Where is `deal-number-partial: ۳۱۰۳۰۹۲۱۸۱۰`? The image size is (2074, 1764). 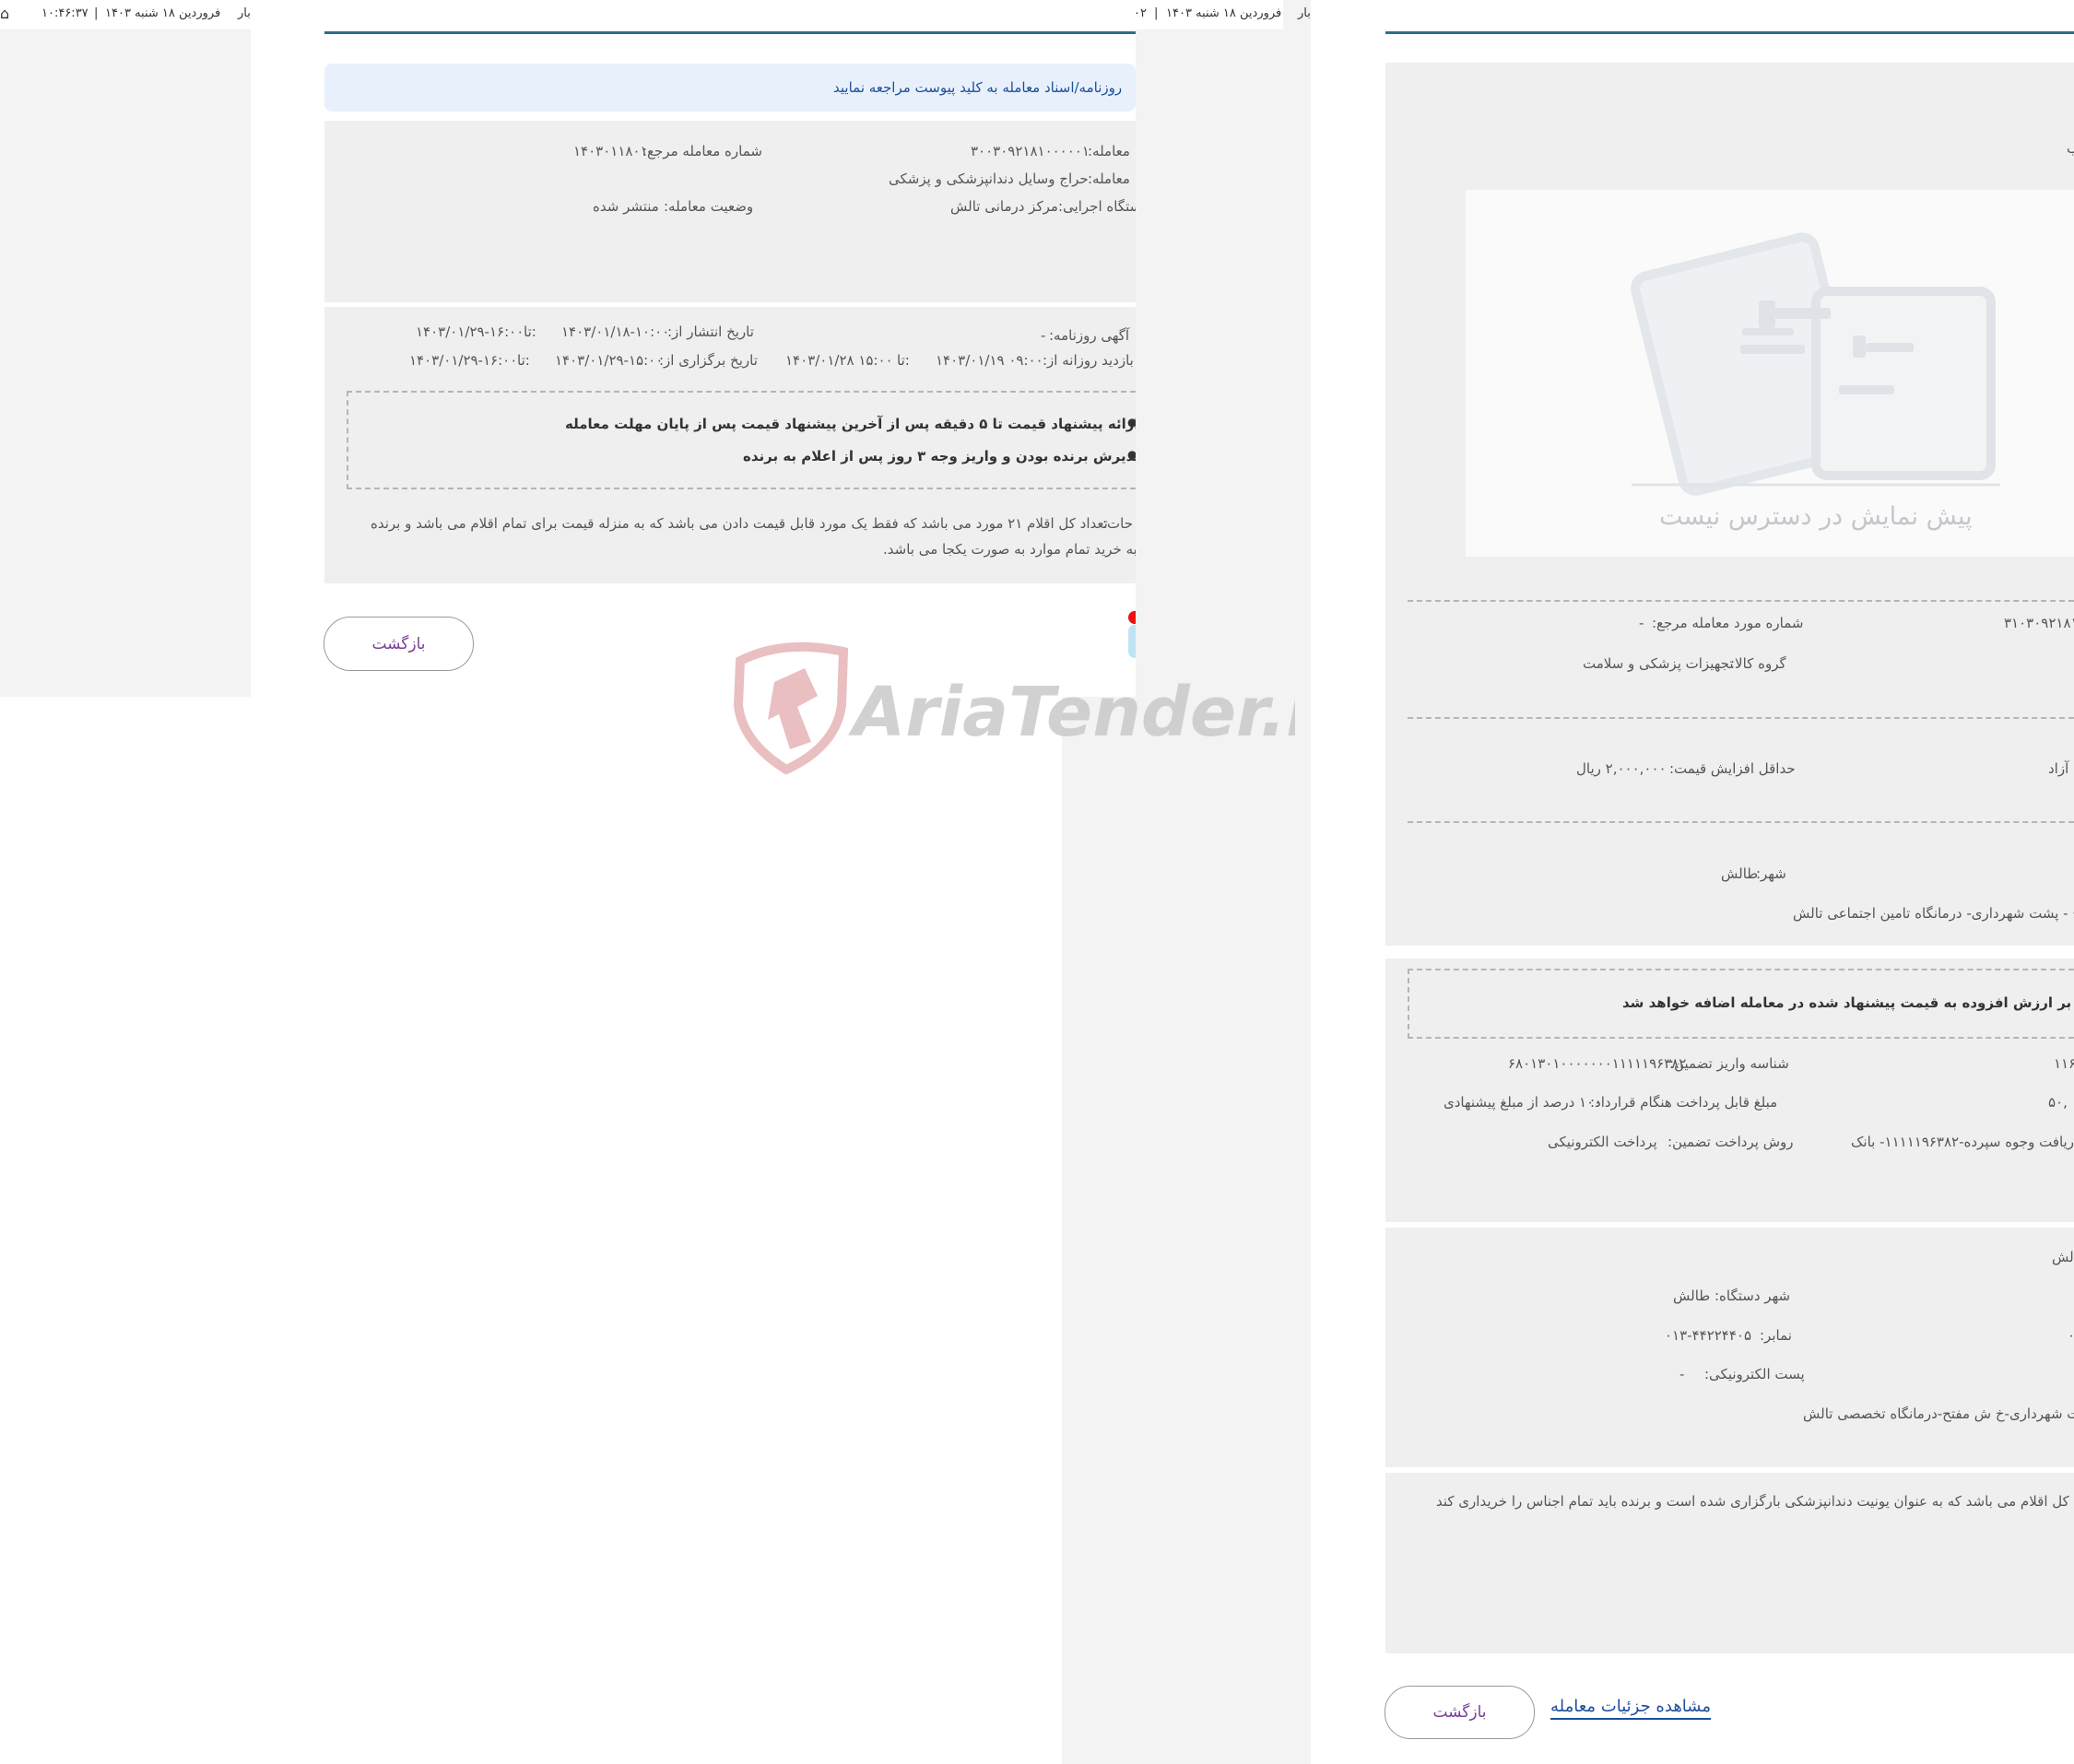 deal-number-partial: ۳۱۰۳۰۹۲۱۸۱۰ is located at coordinates (2039, 623).